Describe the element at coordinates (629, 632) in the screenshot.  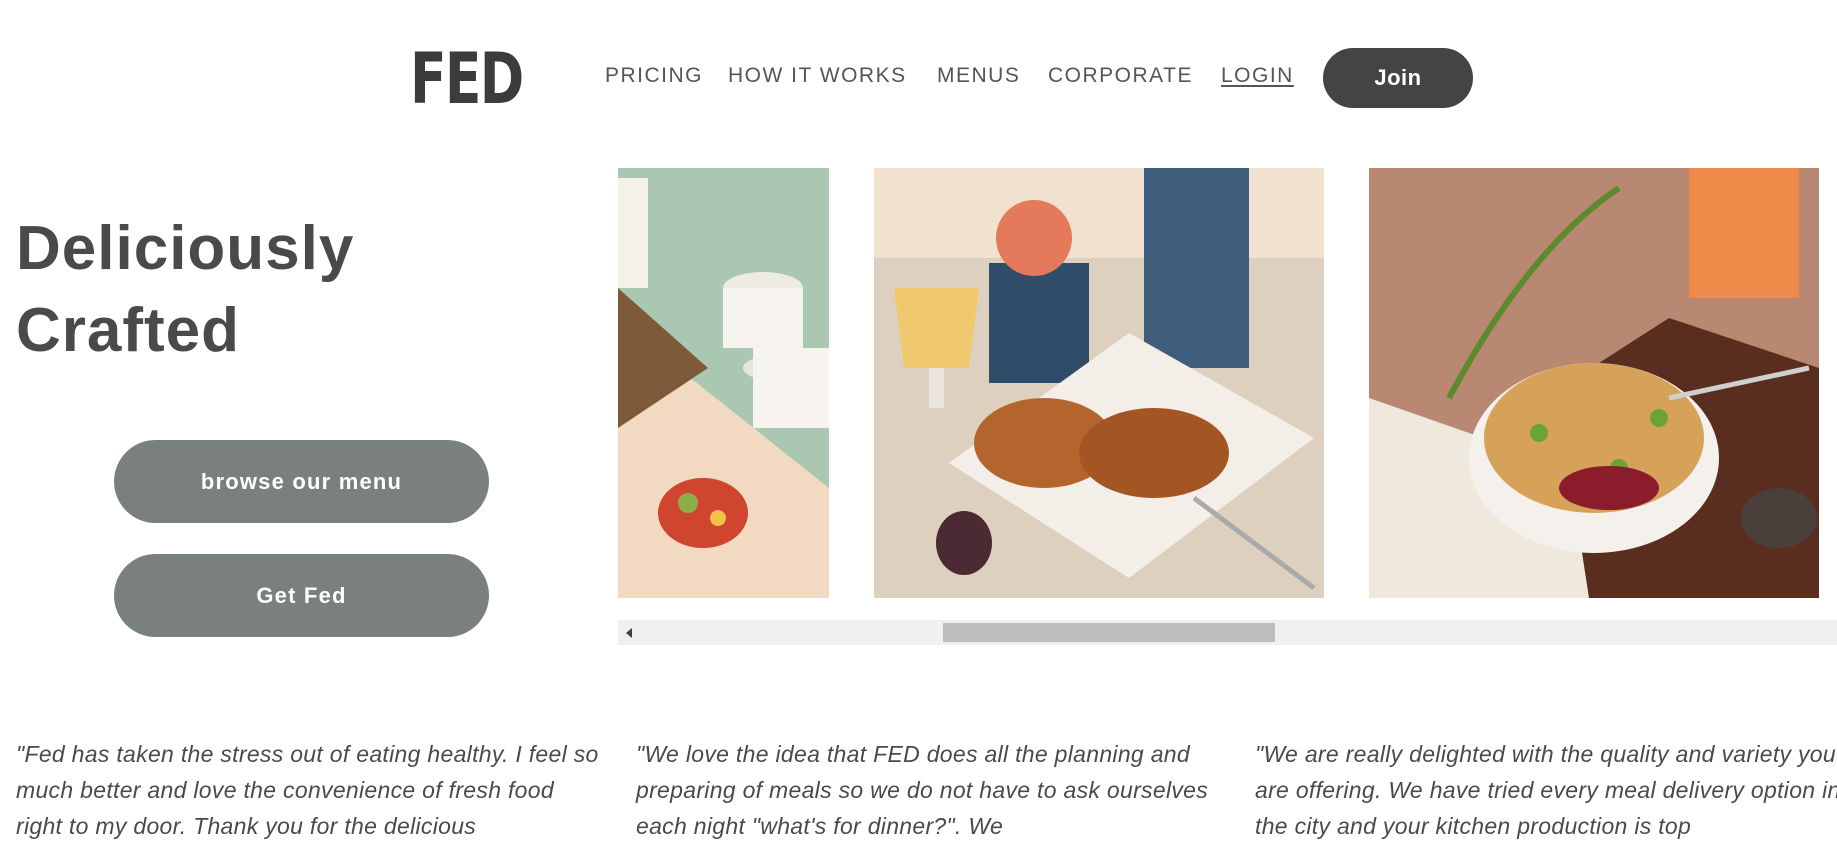
I see `scroll-left-arrow-icon` at that location.